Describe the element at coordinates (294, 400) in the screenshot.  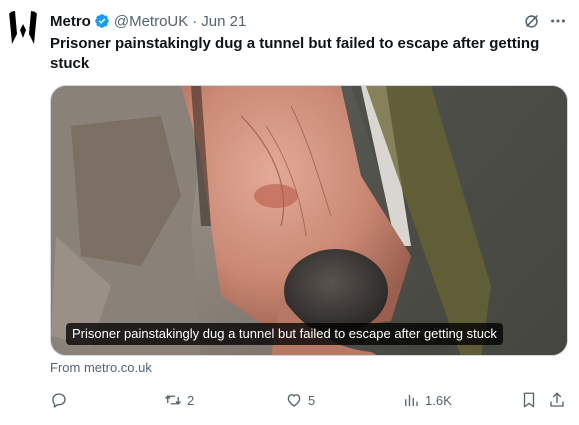
I see `like-icon` at that location.